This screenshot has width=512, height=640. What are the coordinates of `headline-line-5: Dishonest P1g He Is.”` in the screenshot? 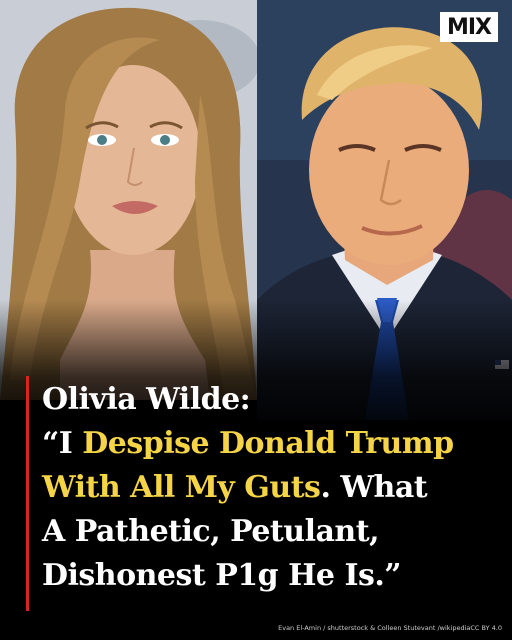 It's located at (222, 575).